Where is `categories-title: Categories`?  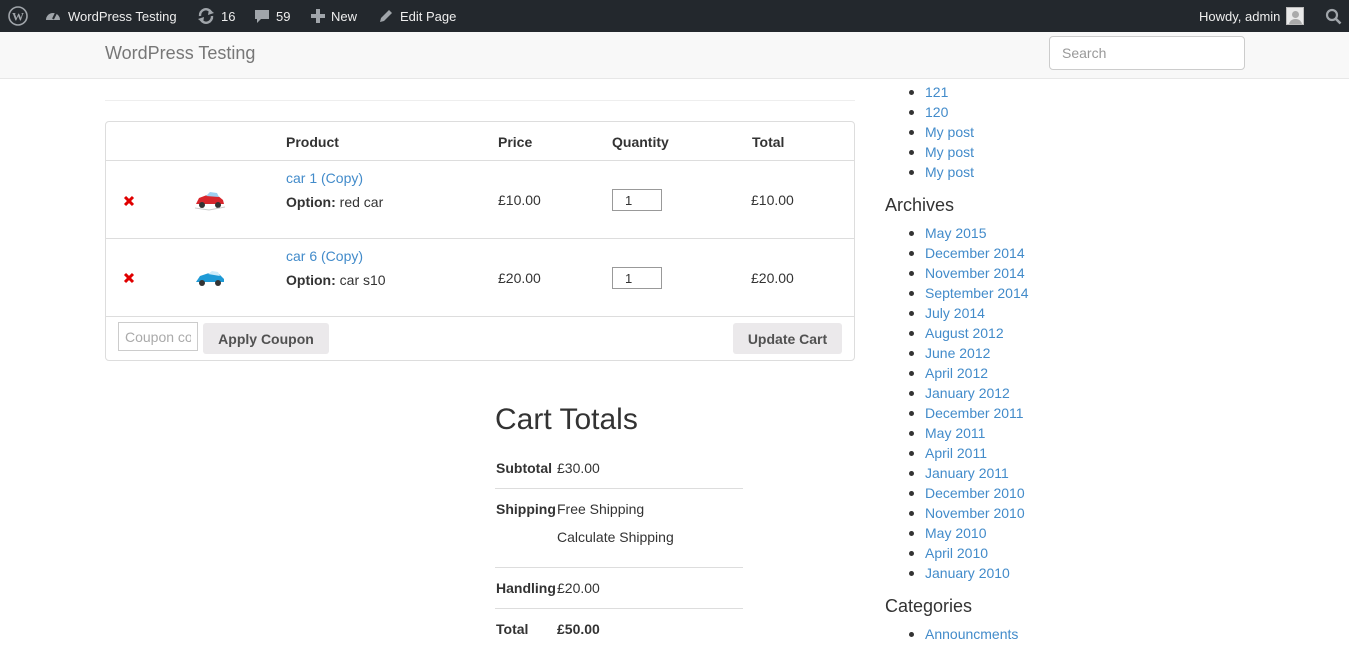
categories-title: Categories is located at coordinates (929, 606).